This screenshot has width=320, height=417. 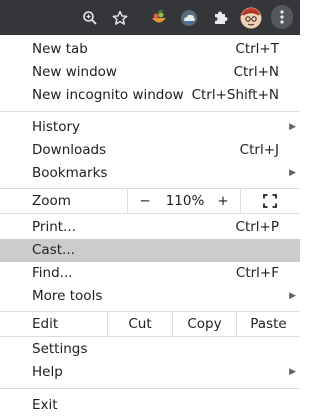 I want to click on menu-item-shortcut: Ctrl+N, so click(x=256, y=72).